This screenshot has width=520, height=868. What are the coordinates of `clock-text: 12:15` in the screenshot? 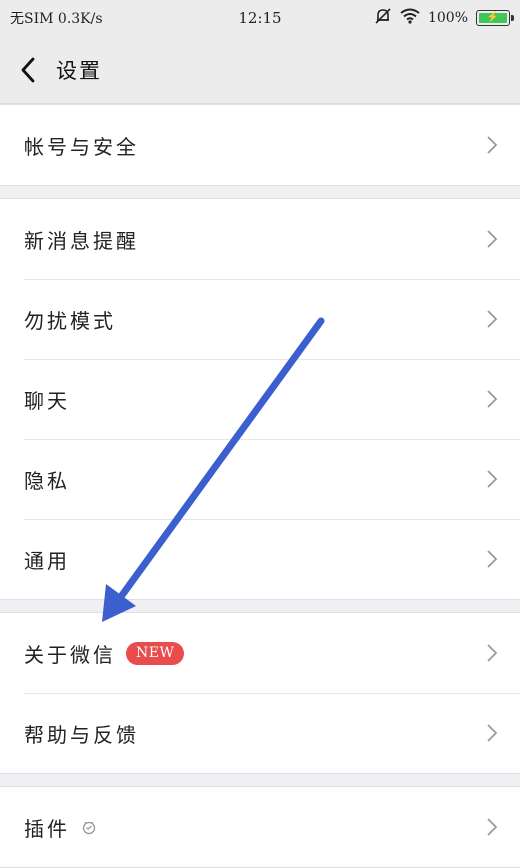 It's located at (260, 18).